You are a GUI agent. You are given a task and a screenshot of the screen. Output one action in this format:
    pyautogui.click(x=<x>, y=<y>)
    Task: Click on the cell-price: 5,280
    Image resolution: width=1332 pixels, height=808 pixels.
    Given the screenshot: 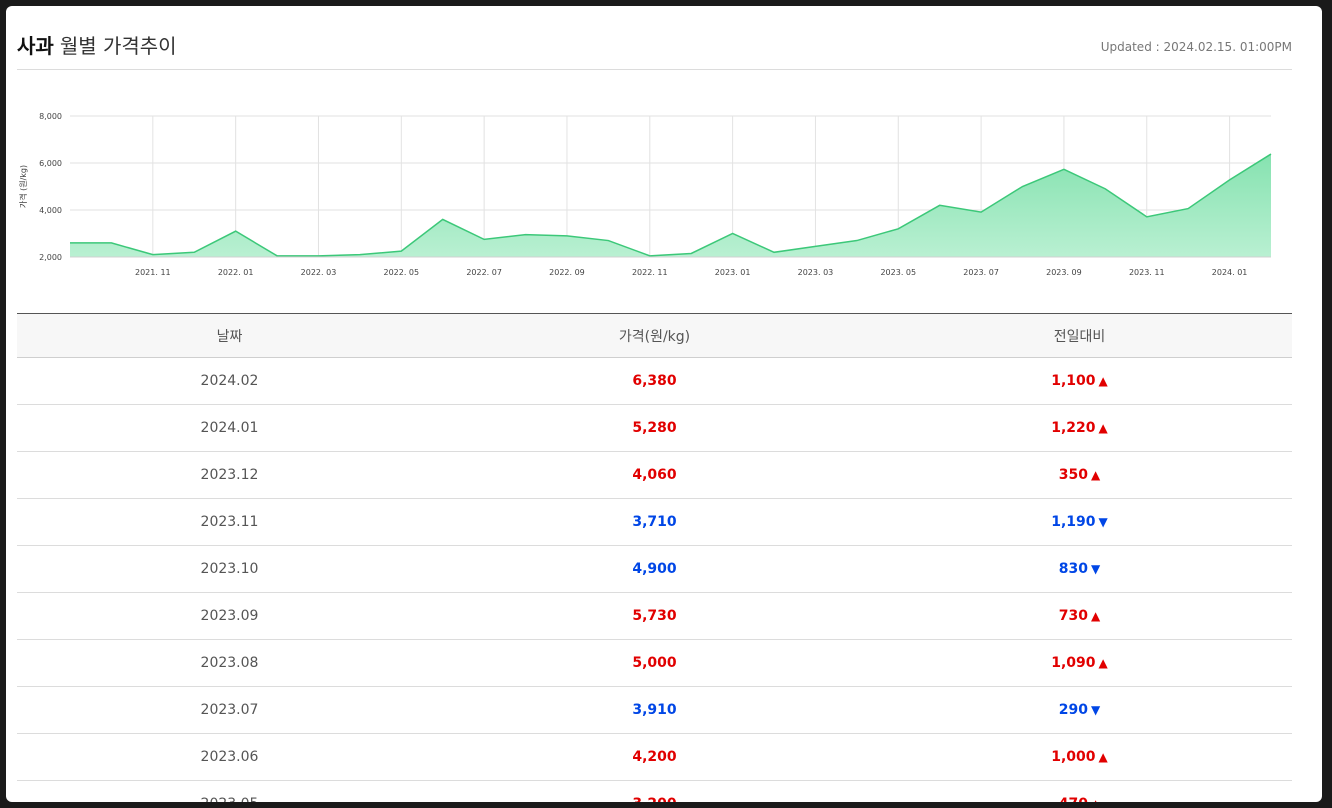 What is the action you would take?
    pyautogui.click(x=654, y=428)
    